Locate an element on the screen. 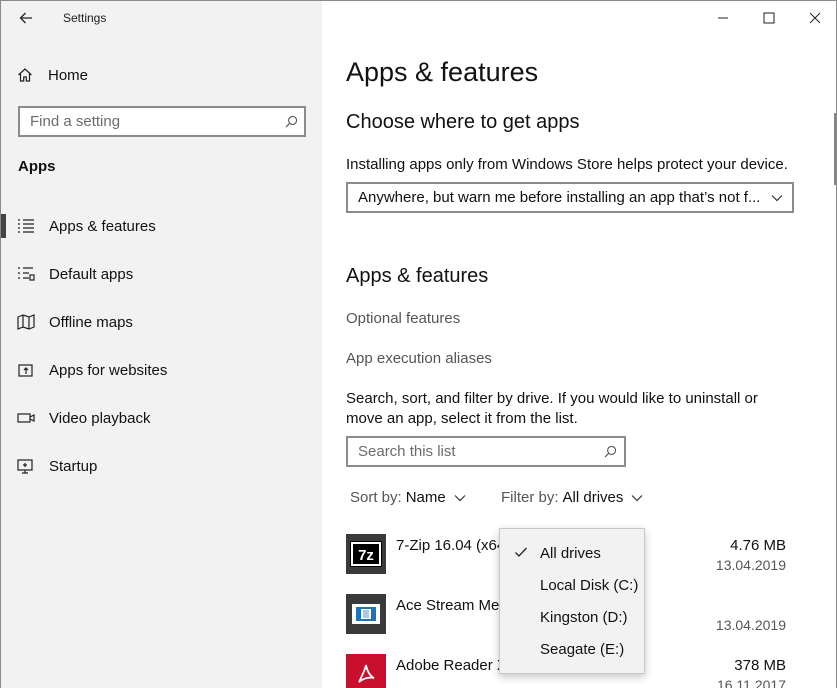  sidebar-item-apps-for-websites: Apps for websites is located at coordinates (161, 370).